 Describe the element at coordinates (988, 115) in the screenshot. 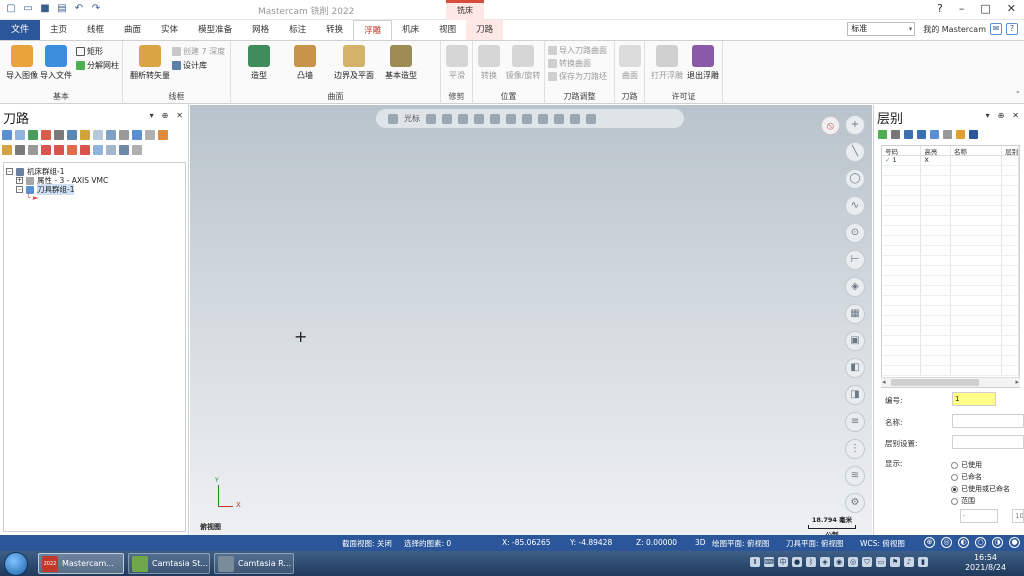

I see `dropdown-icon: ▾` at that location.